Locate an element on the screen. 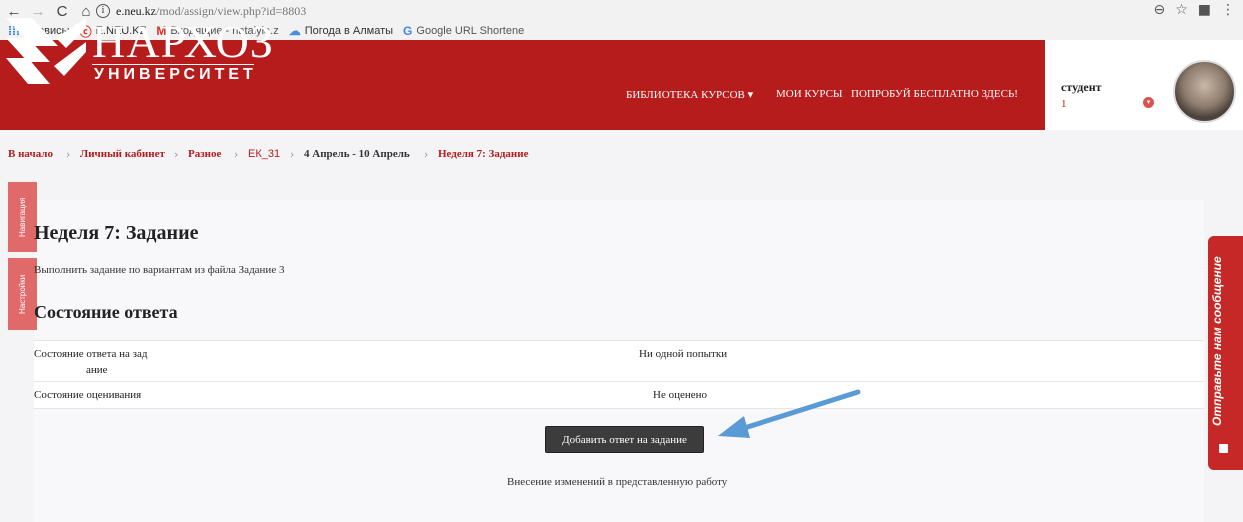 Image resolution: width=1243 pixels, height=522 pixels. breadcrumb-misc: Разное is located at coordinates (204, 154).